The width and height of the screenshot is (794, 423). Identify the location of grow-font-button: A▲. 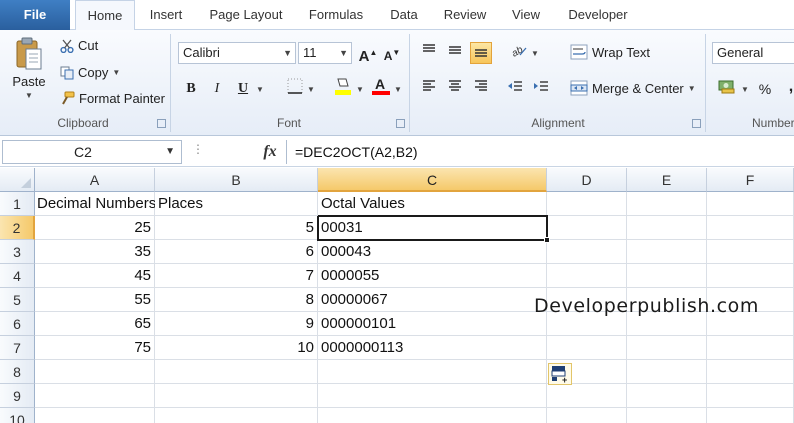
(368, 53).